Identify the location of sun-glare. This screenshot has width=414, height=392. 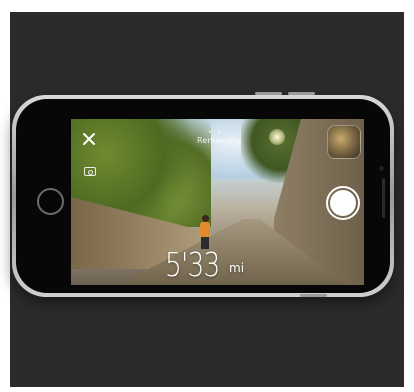
(277, 137).